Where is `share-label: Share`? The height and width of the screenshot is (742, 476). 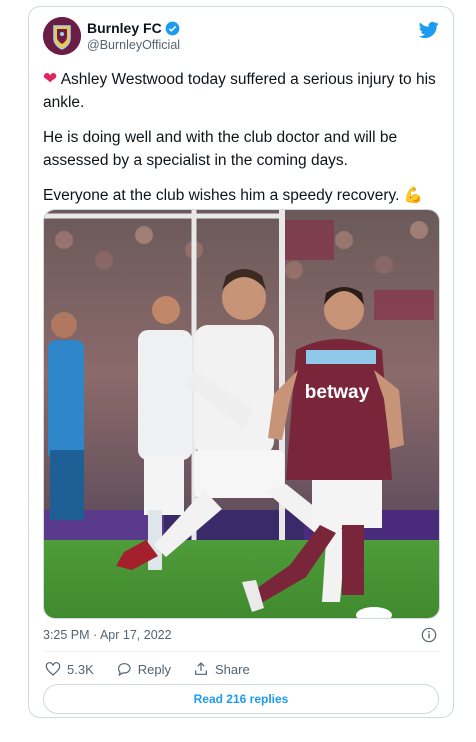 share-label: Share is located at coordinates (232, 669).